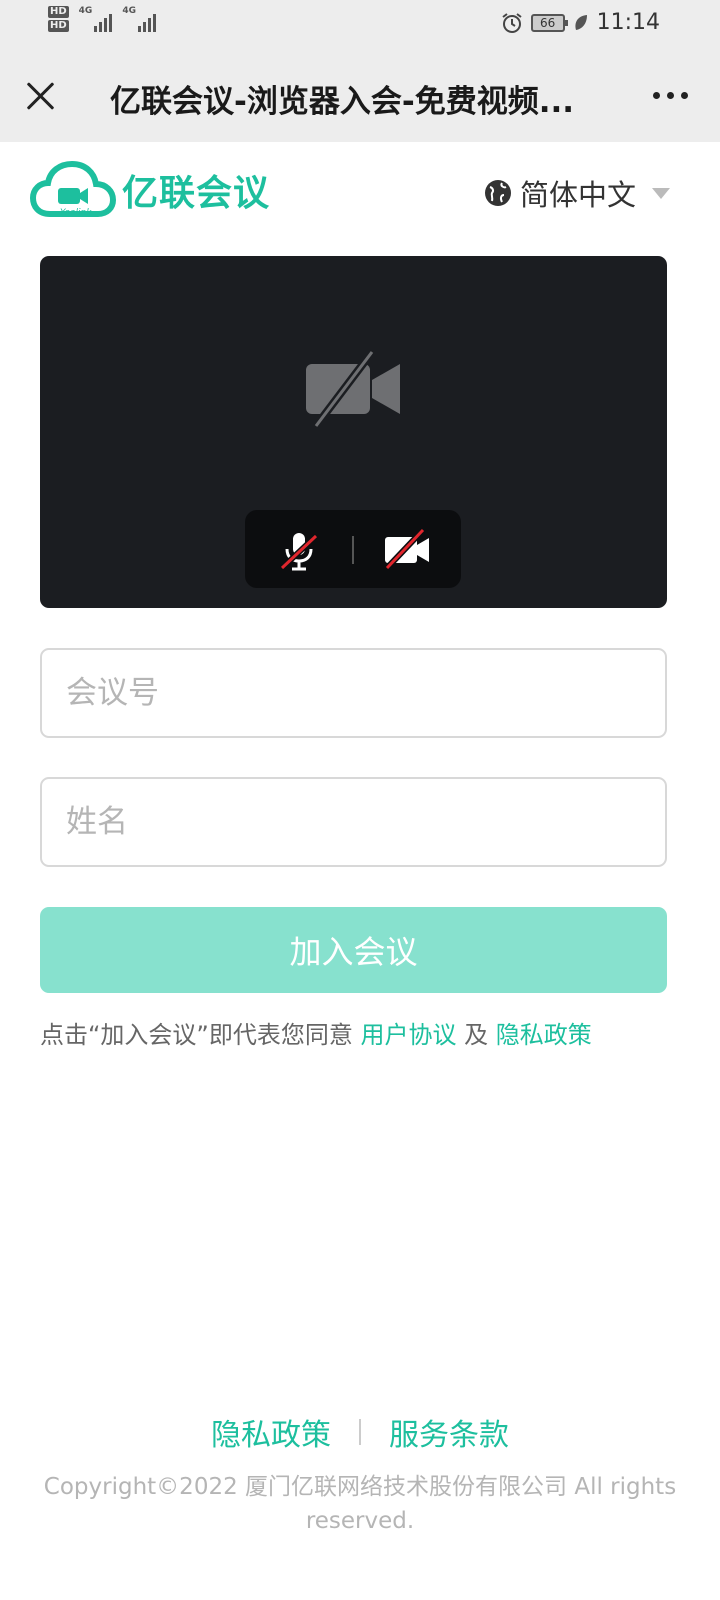 This screenshot has height=1600, width=720. I want to click on battery-level: 66, so click(547, 22).